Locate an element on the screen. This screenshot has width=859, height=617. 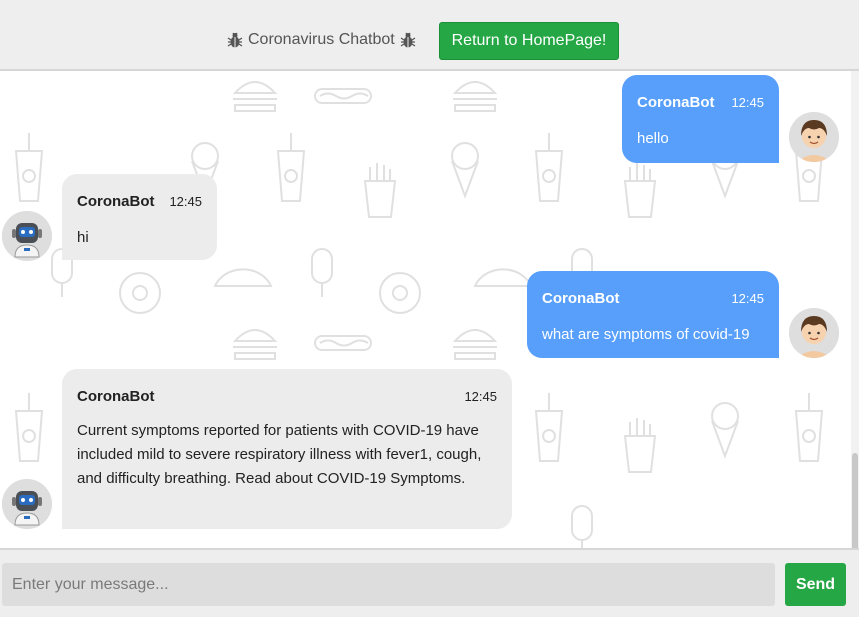
message-bubble: CoronaBot 12:45 hi is located at coordinates (139, 217).